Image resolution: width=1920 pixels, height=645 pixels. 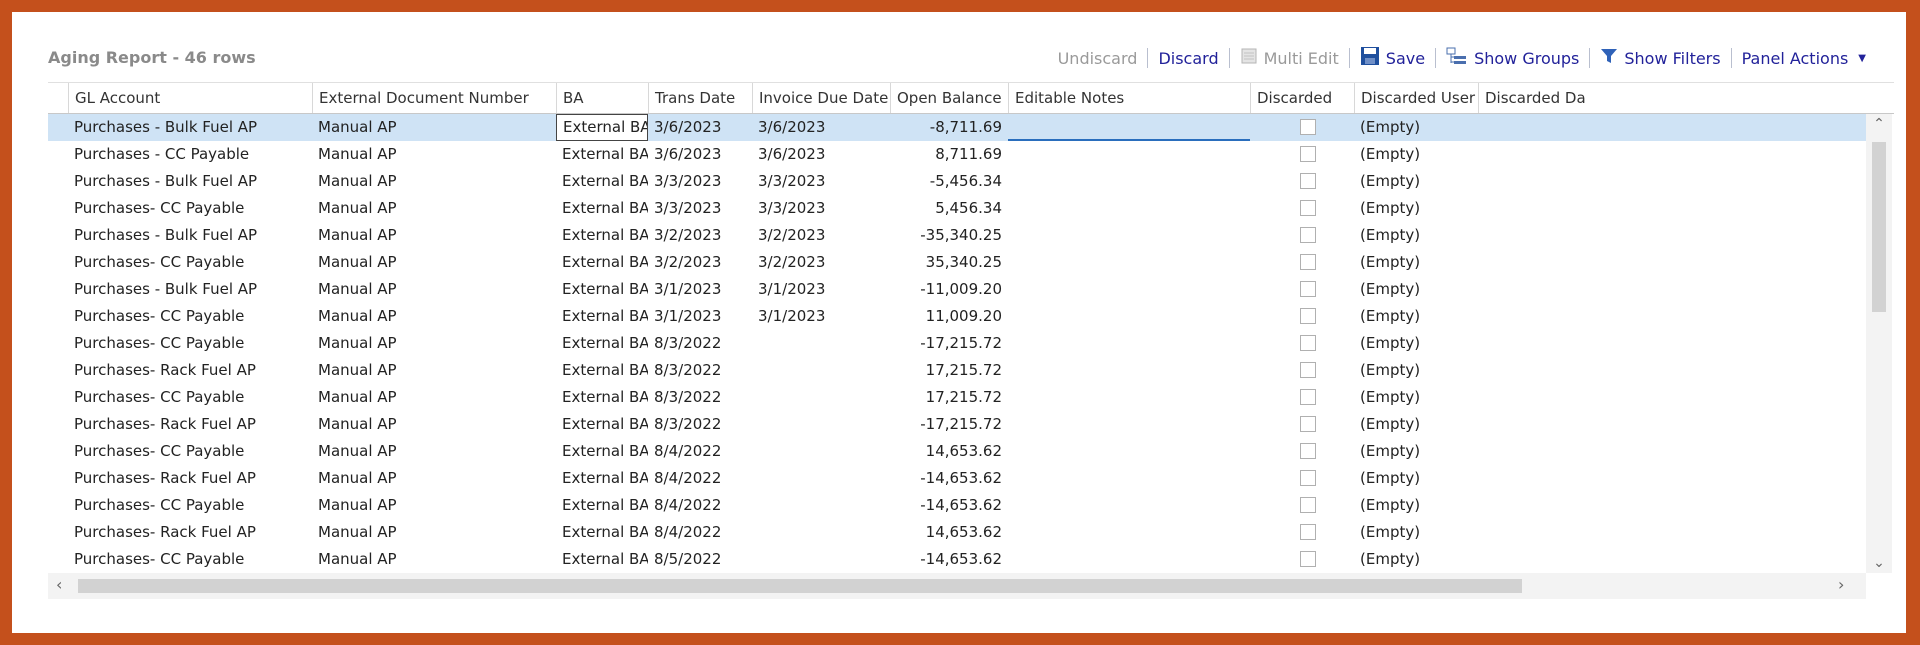 I want to click on multi-edit-button: Multi Edit, so click(x=1289, y=58).